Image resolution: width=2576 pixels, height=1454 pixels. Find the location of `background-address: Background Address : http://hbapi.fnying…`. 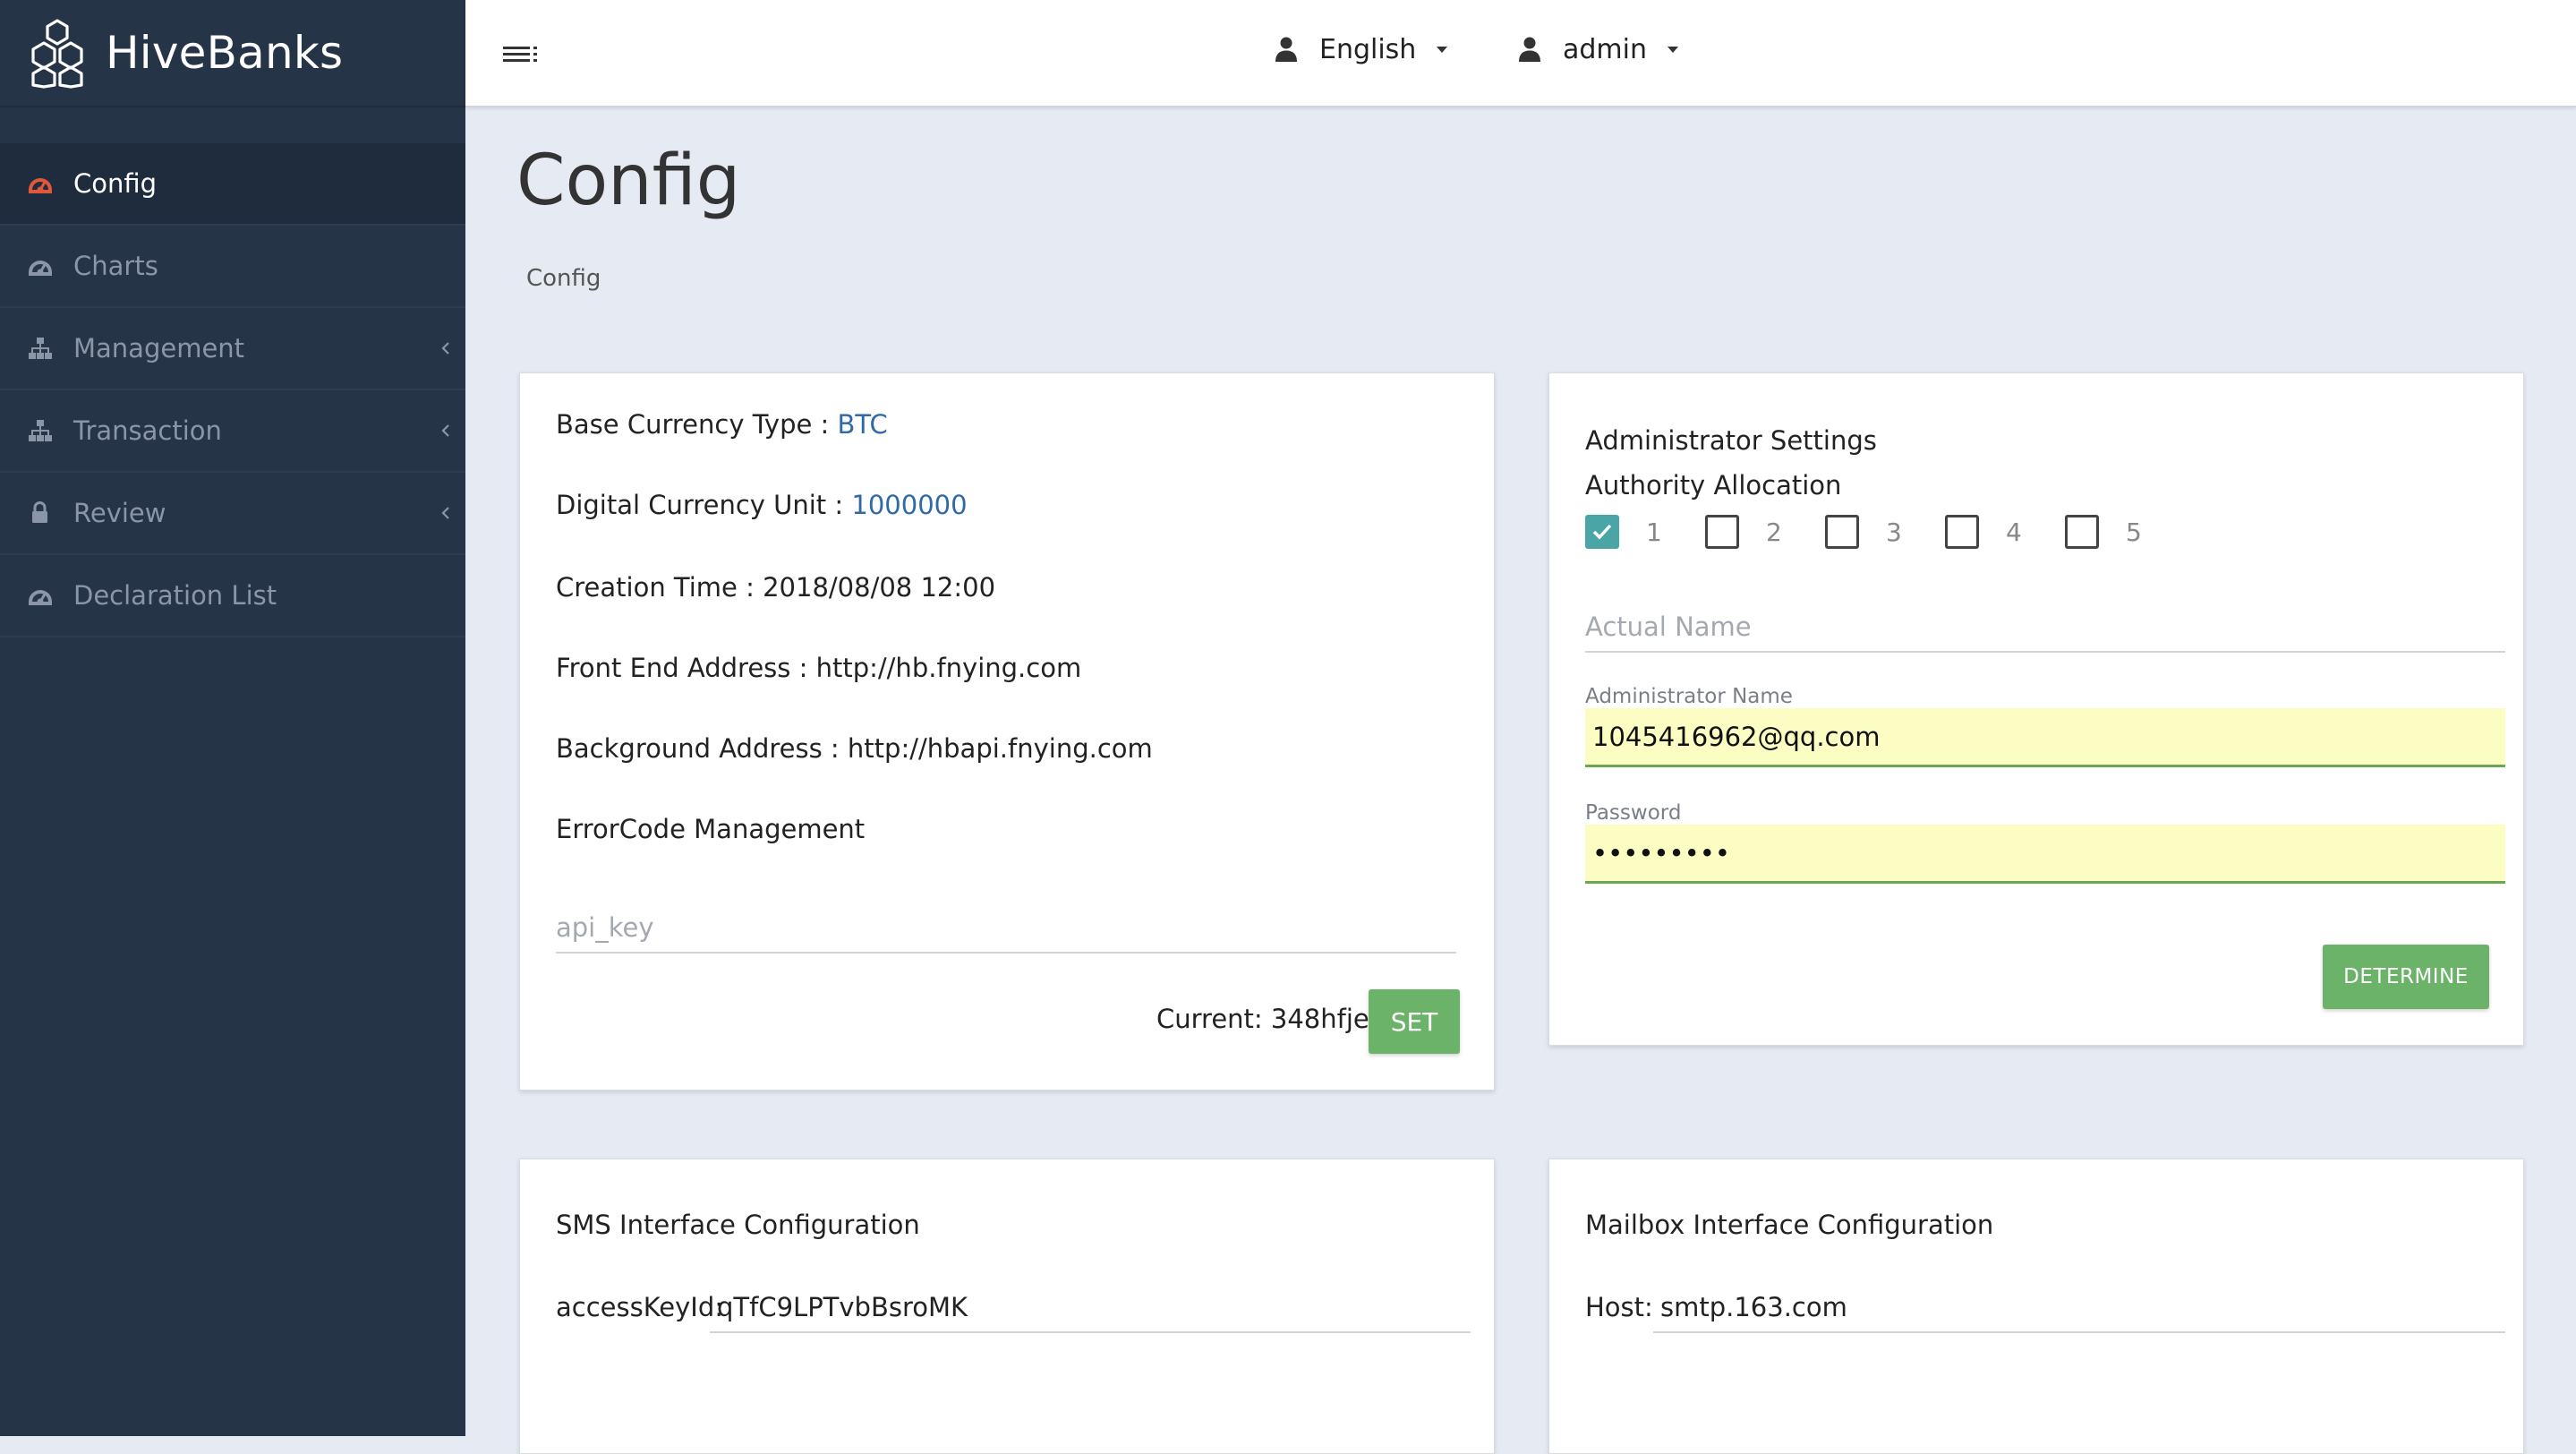

background-address: Background Address : http://hbapi.fnying… is located at coordinates (854, 748).